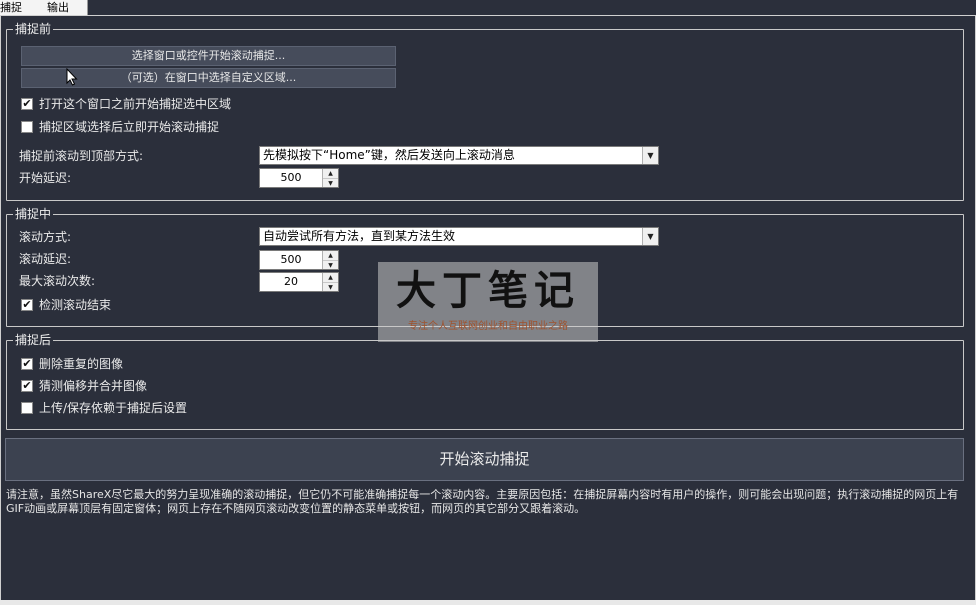  What do you see at coordinates (33, 340) in the screenshot?
I see `after-capture-legend: 捕捉后` at bounding box center [33, 340].